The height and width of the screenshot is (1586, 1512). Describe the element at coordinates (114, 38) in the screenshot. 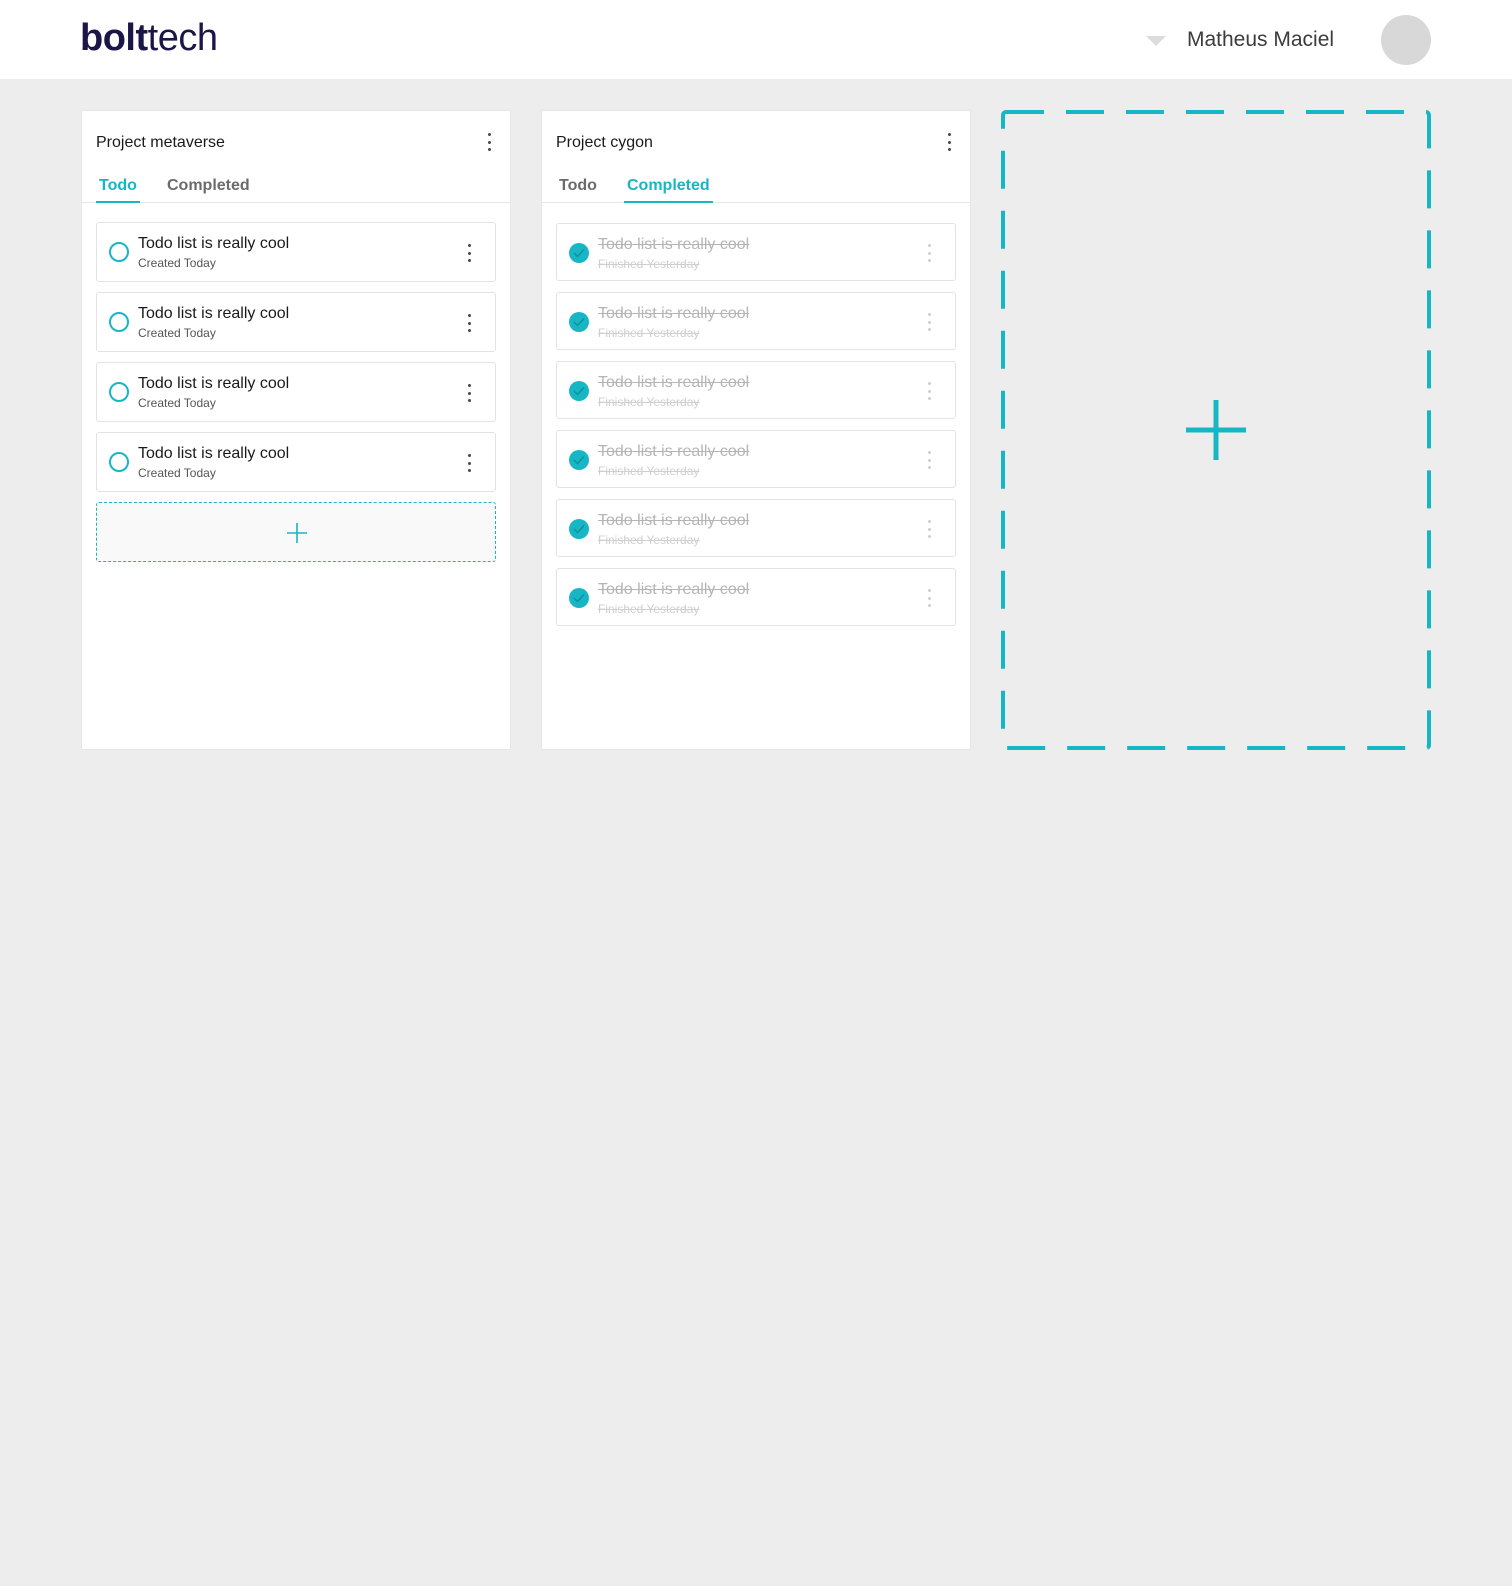

I see `logo-bold-text: bolt` at that location.